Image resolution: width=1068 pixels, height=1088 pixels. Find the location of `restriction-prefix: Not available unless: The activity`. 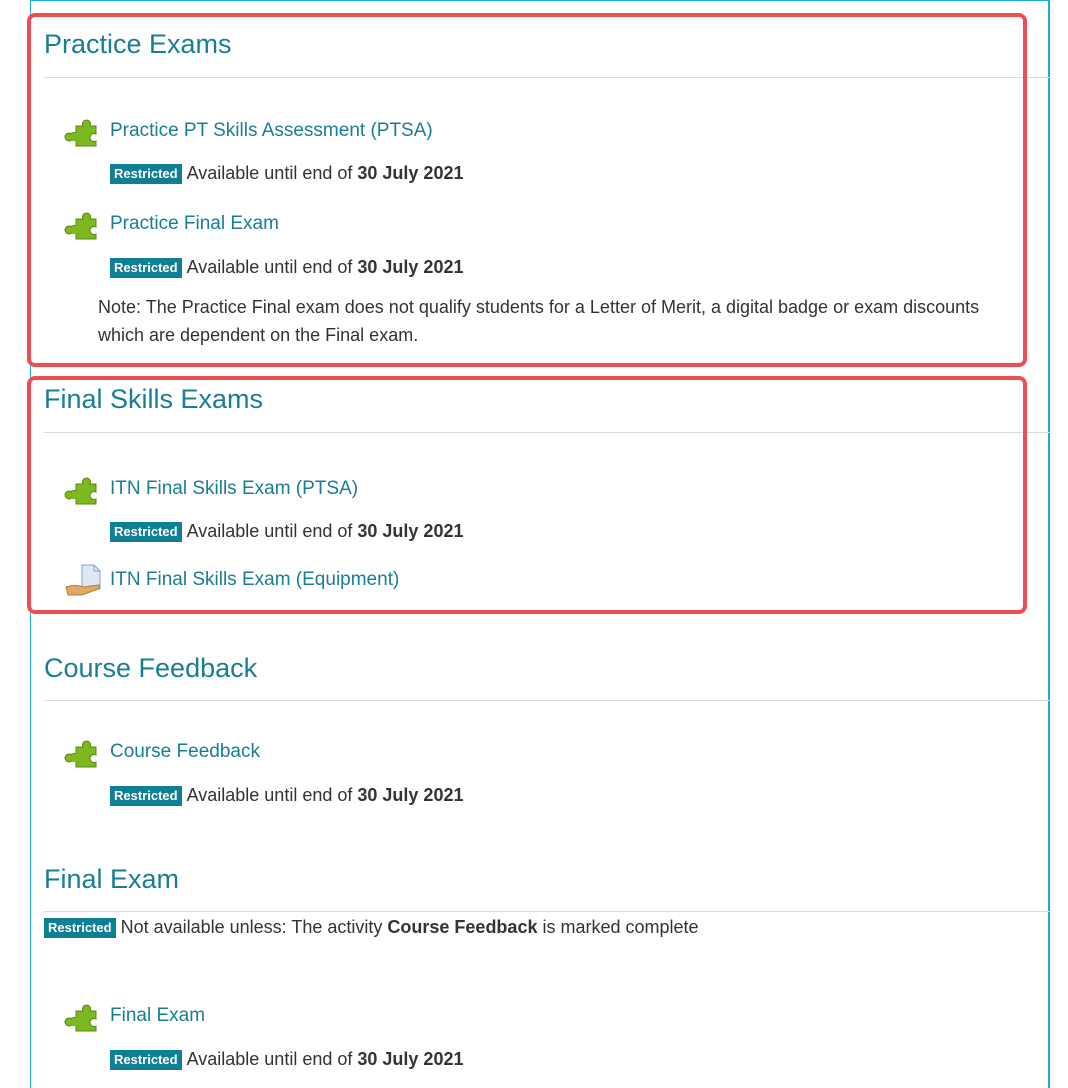

restriction-prefix: Not available unless: The activity is located at coordinates (251, 927).